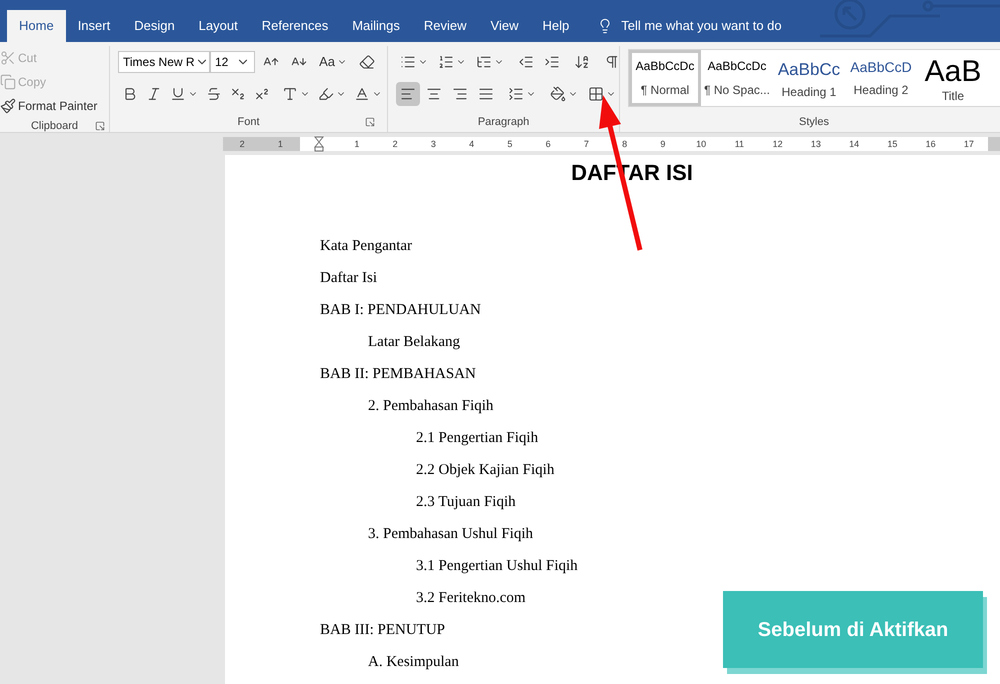 This screenshot has height=684, width=1000. What do you see at coordinates (814, 122) in the screenshot?
I see `group-label: Styles` at bounding box center [814, 122].